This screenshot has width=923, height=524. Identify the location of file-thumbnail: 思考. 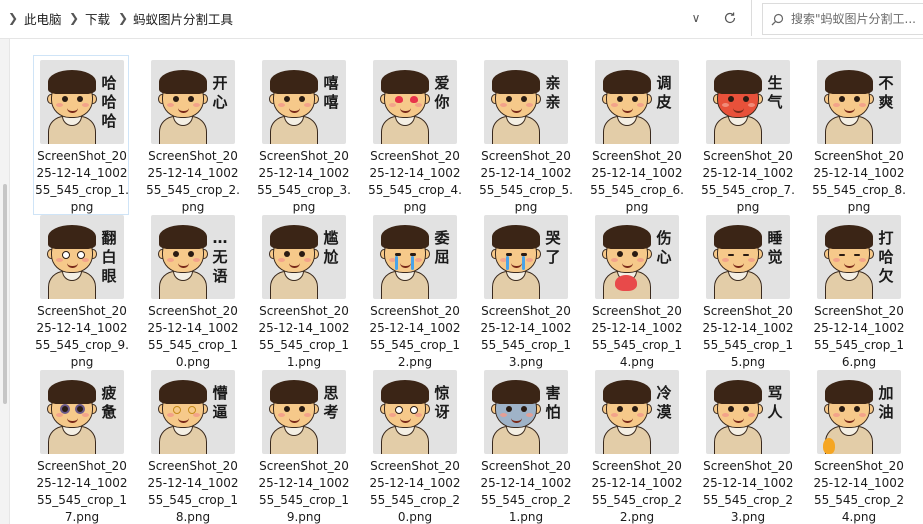
(304, 412).